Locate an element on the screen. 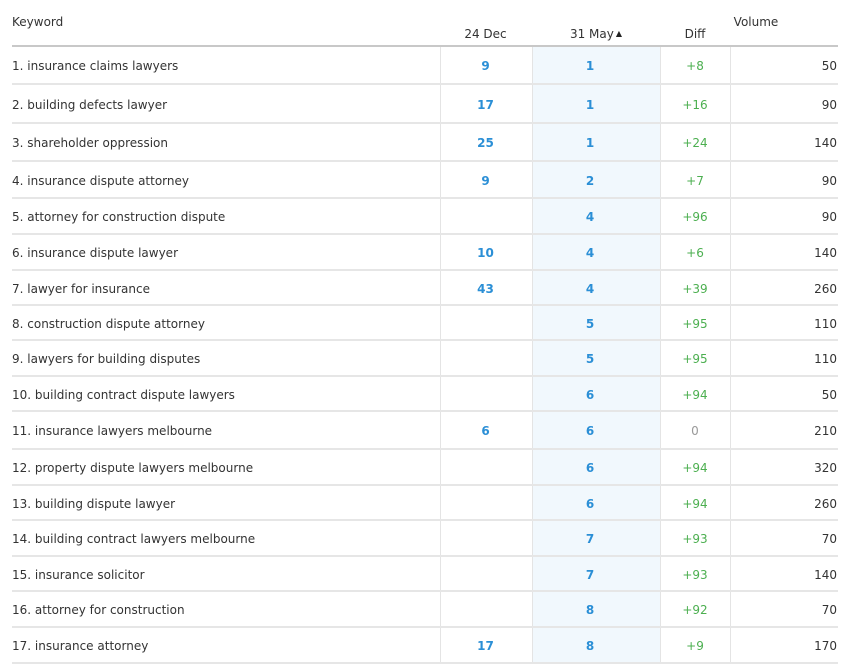 The image size is (855, 664). volume-cell: 170 is located at coordinates (825, 646).